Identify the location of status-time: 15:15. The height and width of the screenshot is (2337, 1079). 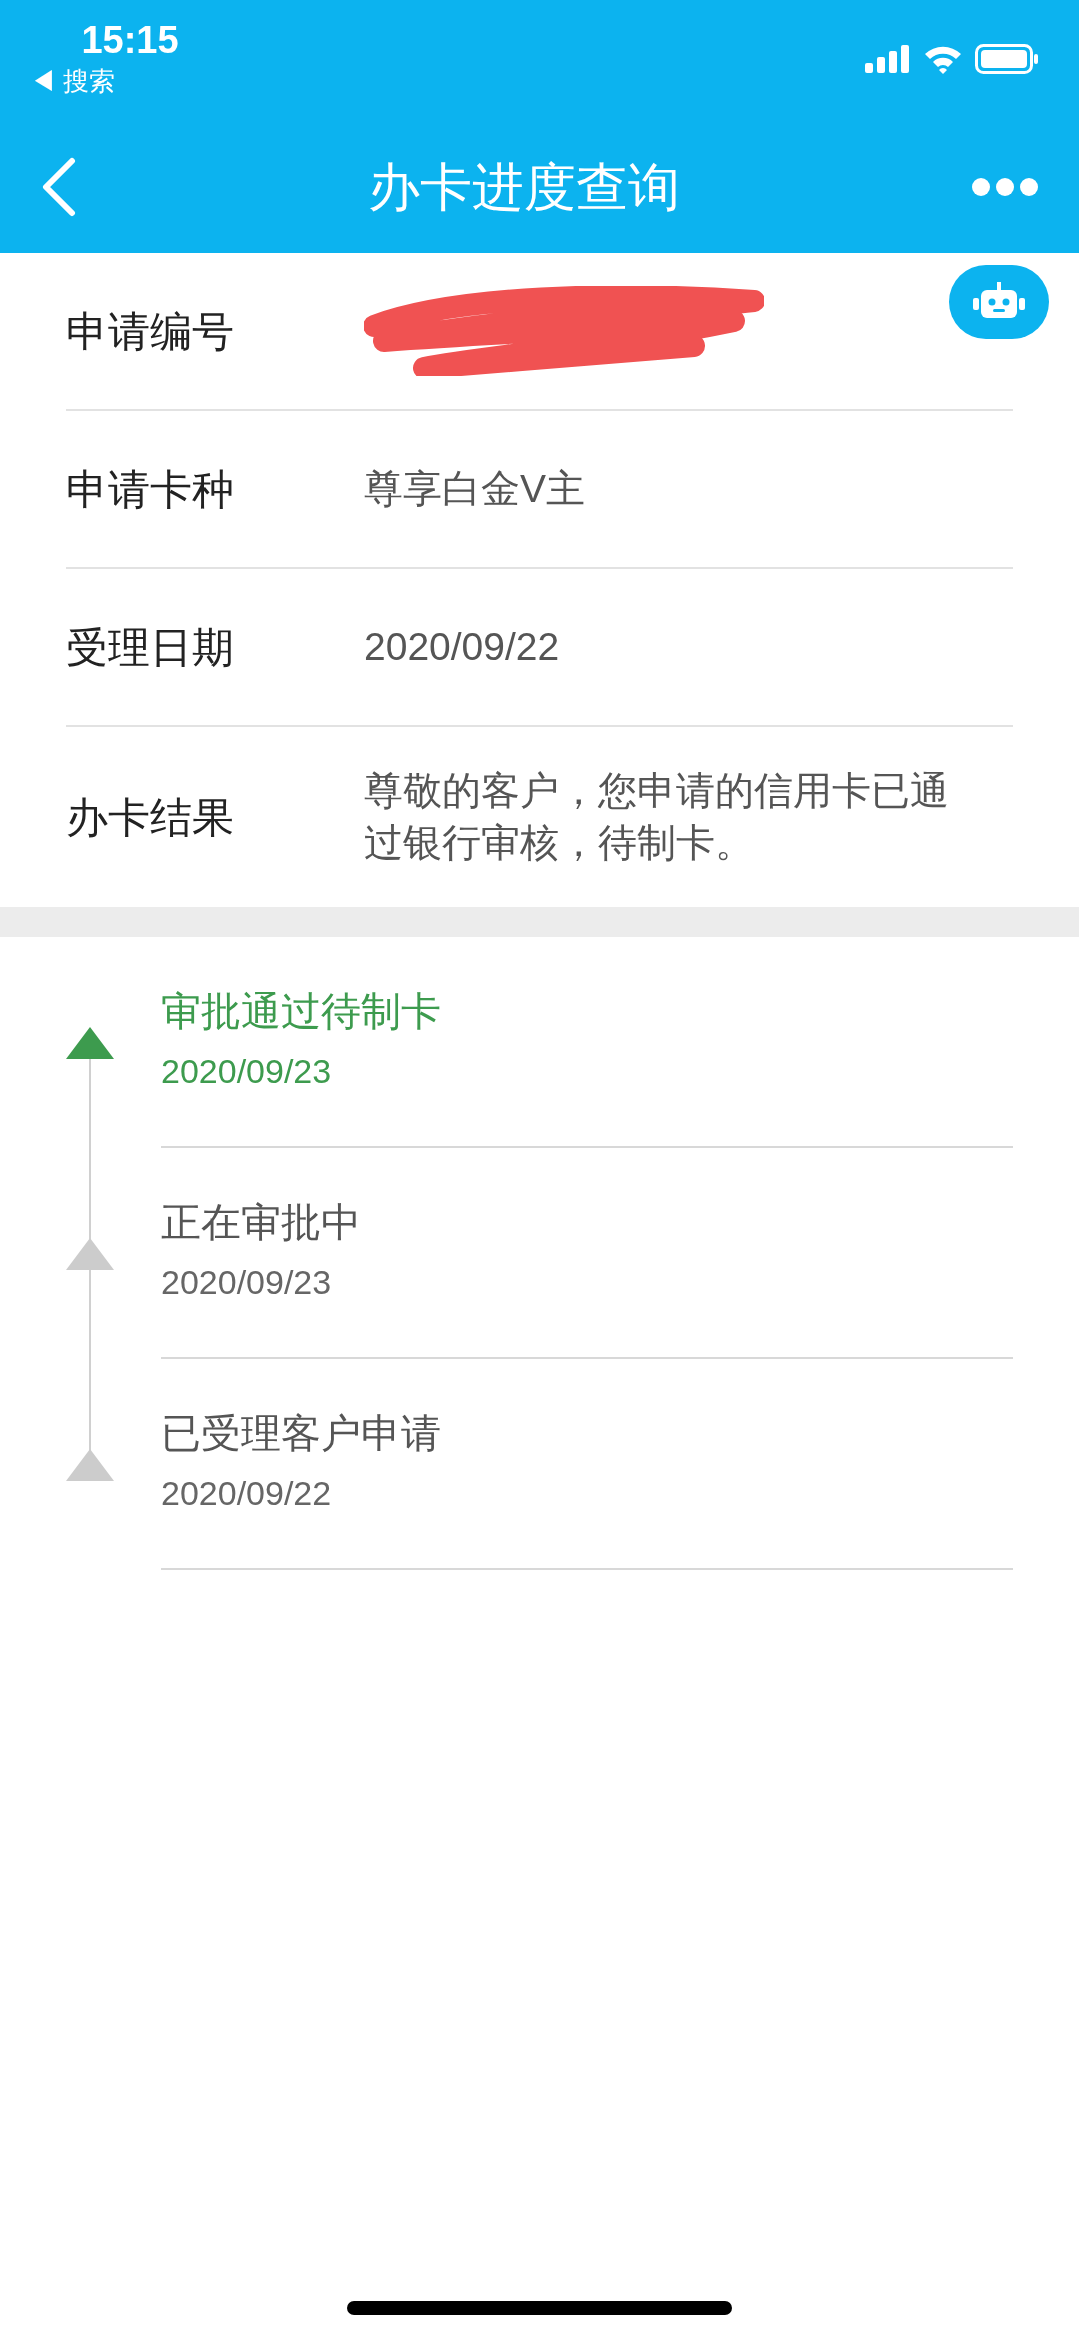
(130, 40).